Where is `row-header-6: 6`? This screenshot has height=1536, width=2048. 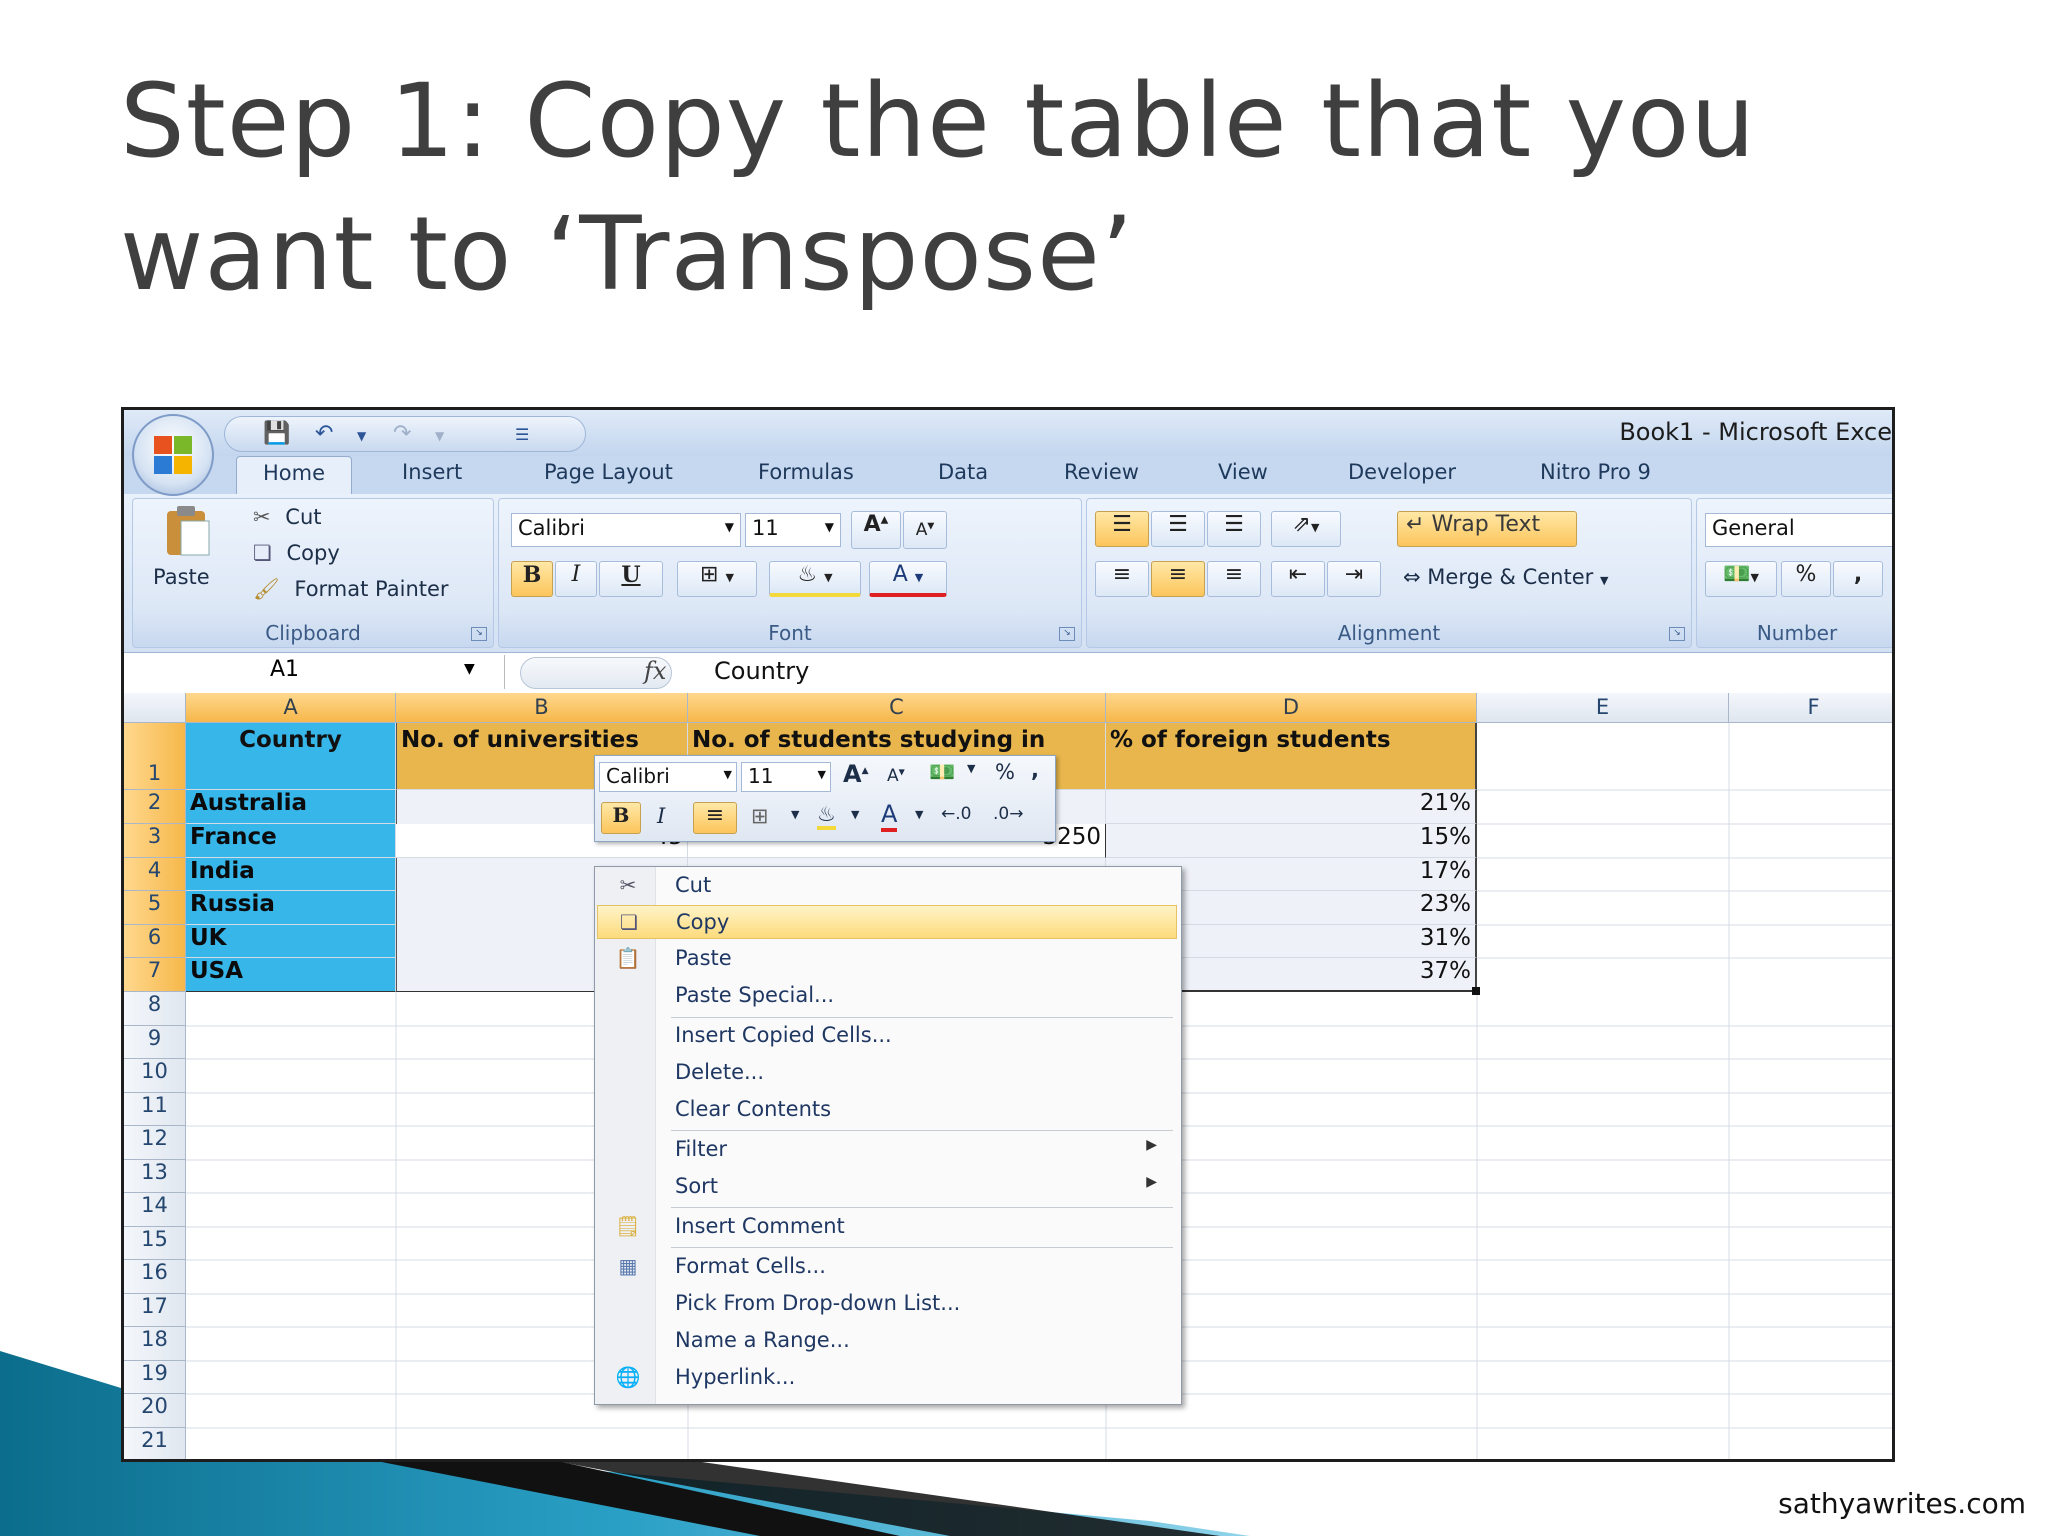 row-header-6: 6 is located at coordinates (155, 941).